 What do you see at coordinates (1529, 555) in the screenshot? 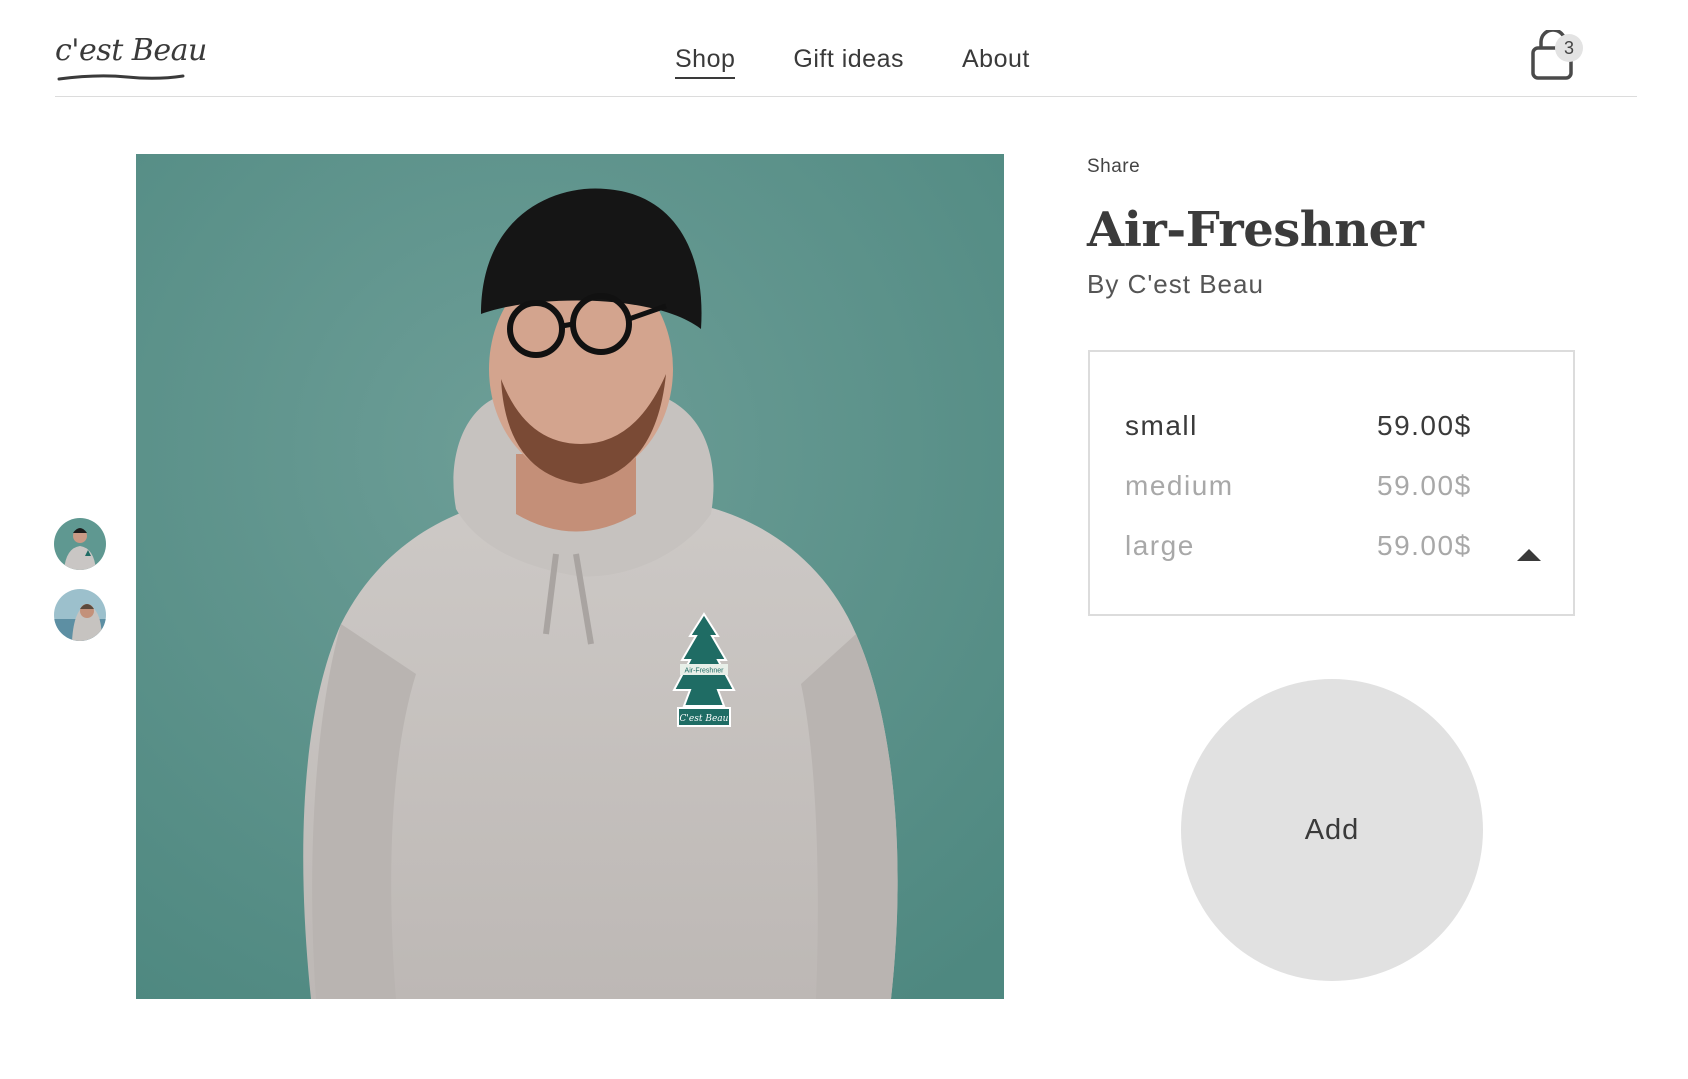
I see `caret-up-icon` at bounding box center [1529, 555].